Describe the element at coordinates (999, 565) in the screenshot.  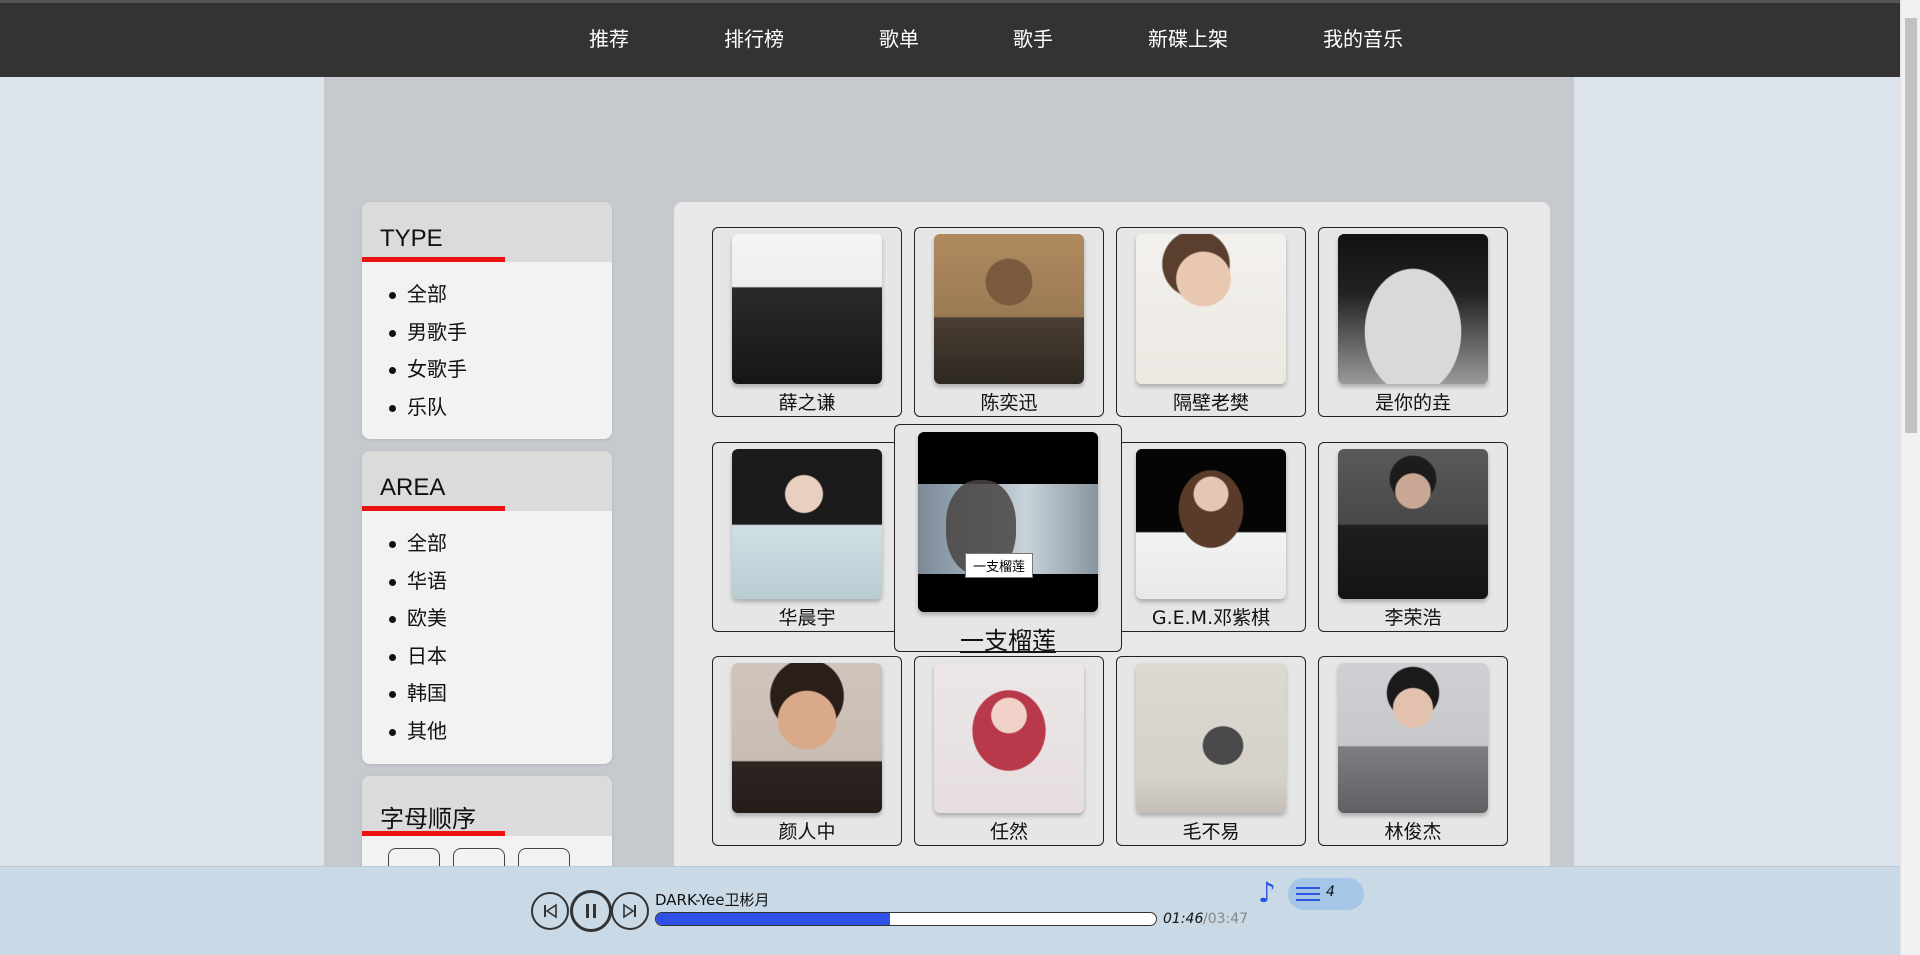
I see `artist-tooltip: 一支榴莲` at that location.